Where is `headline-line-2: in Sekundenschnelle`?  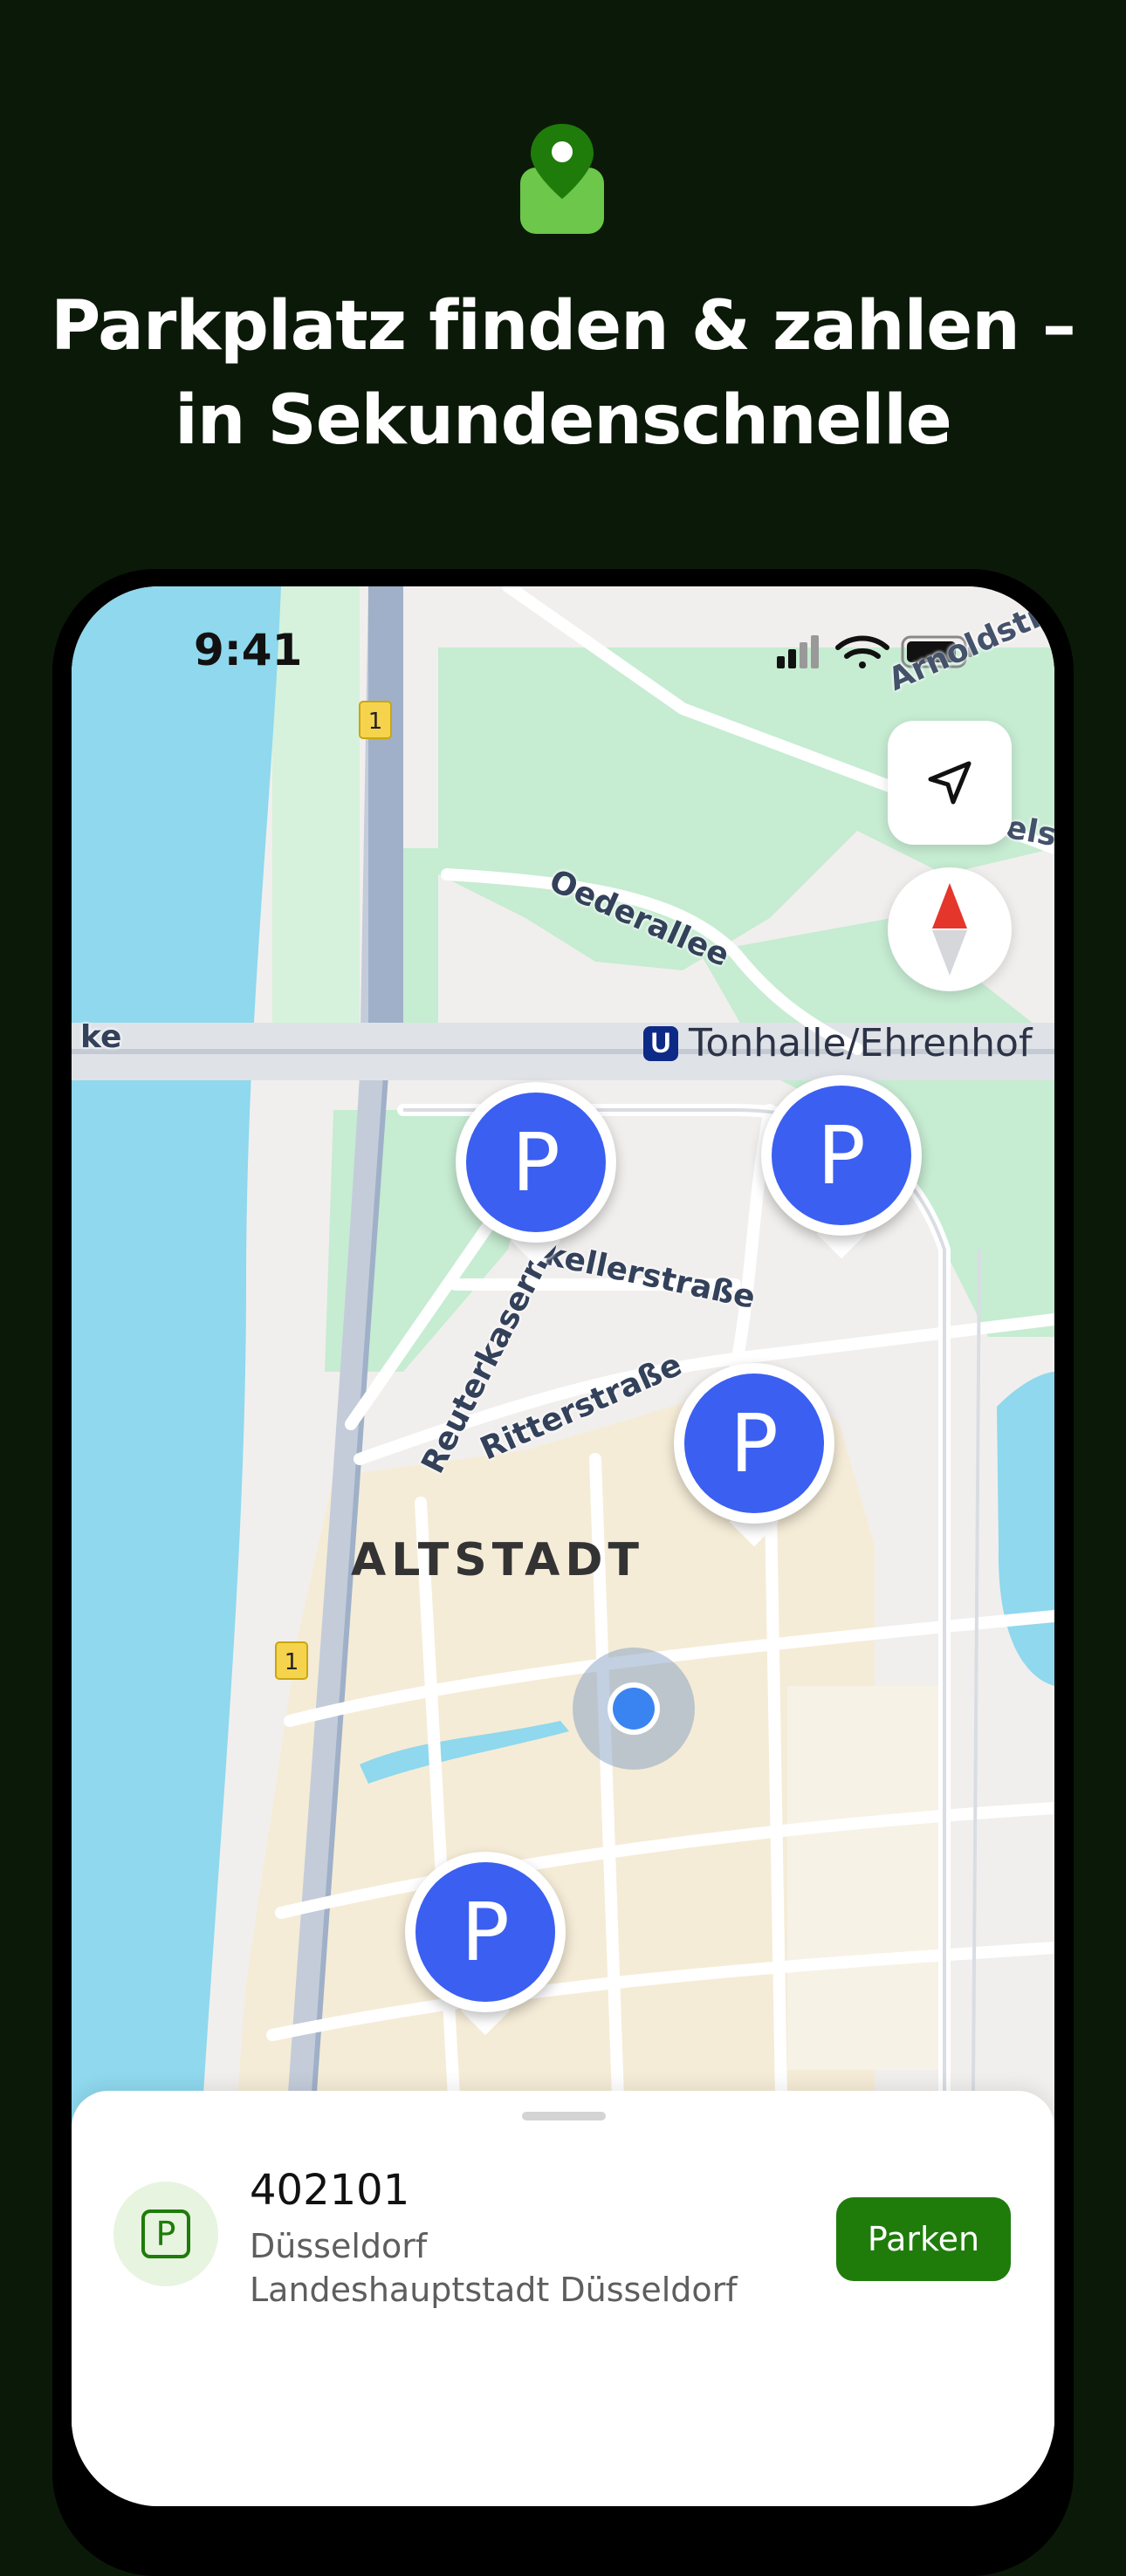
headline-line-2: in Sekundenschnelle is located at coordinates (563, 421).